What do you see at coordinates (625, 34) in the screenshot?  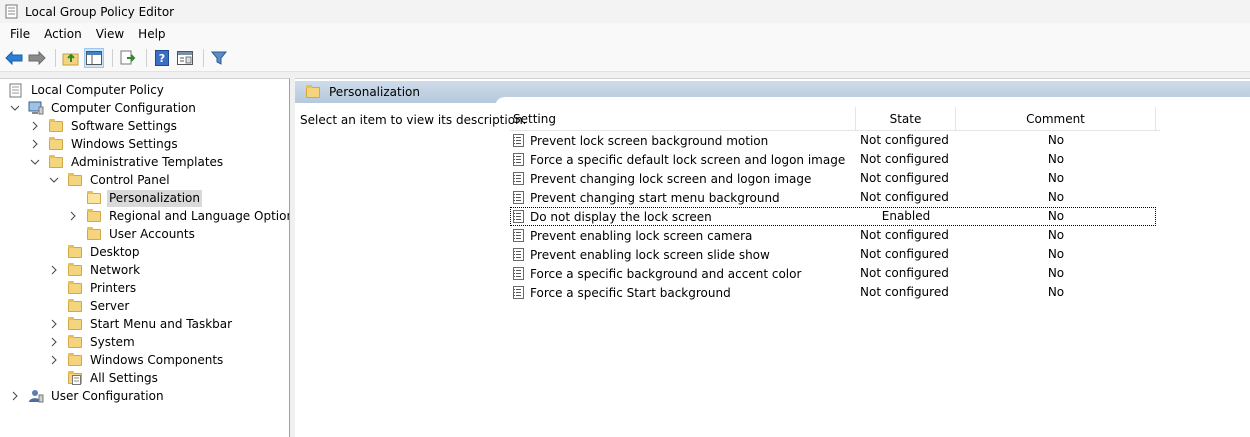 I see `menu-bar: File Action View Help` at bounding box center [625, 34].